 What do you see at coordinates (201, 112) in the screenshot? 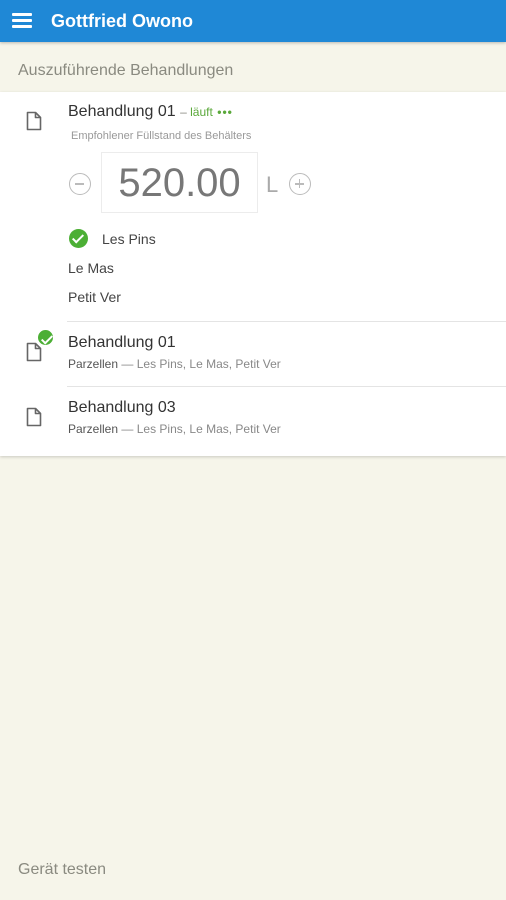
I see `status-running: läuft` at bounding box center [201, 112].